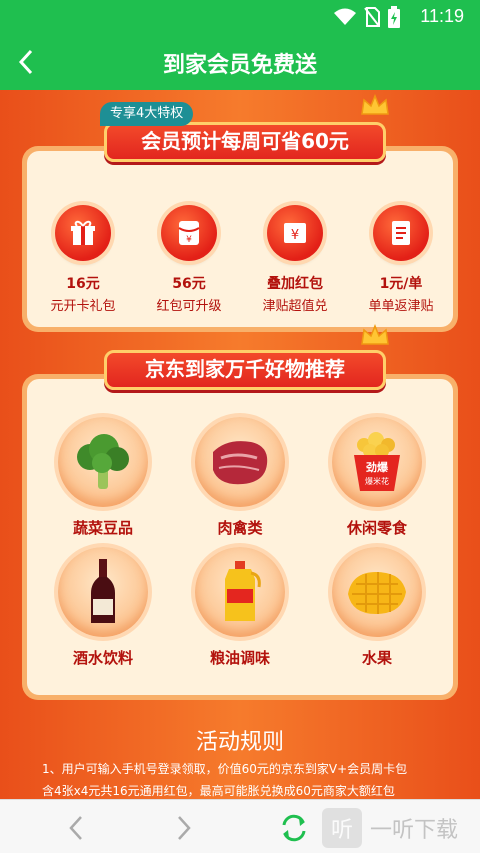 The width and height of the screenshot is (480, 853). Describe the element at coordinates (225, 769) in the screenshot. I see `rules-line: 1、用户可输入手机号登录领取，价值60元的京东到家V+会员周卡包` at that location.